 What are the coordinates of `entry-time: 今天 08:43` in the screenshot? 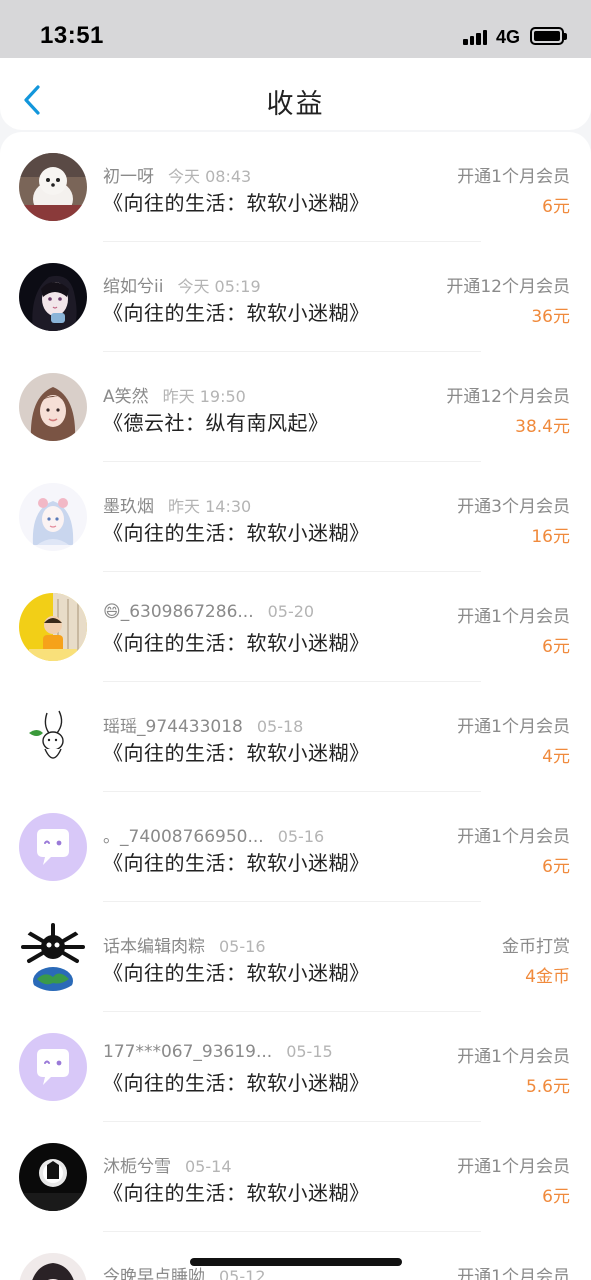 It's located at (210, 176).